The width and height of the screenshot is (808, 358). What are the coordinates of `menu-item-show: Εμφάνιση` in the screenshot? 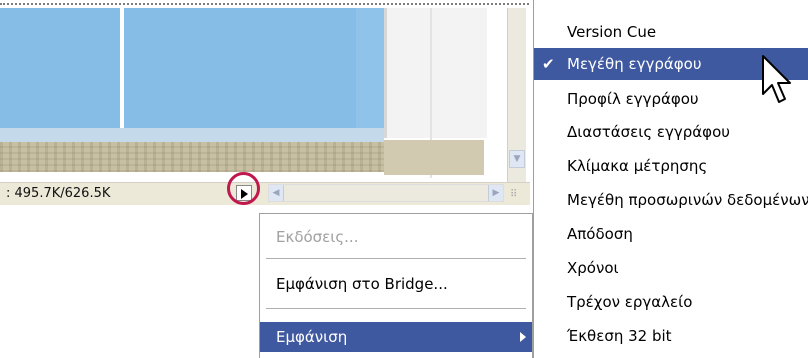 It's located at (396, 337).